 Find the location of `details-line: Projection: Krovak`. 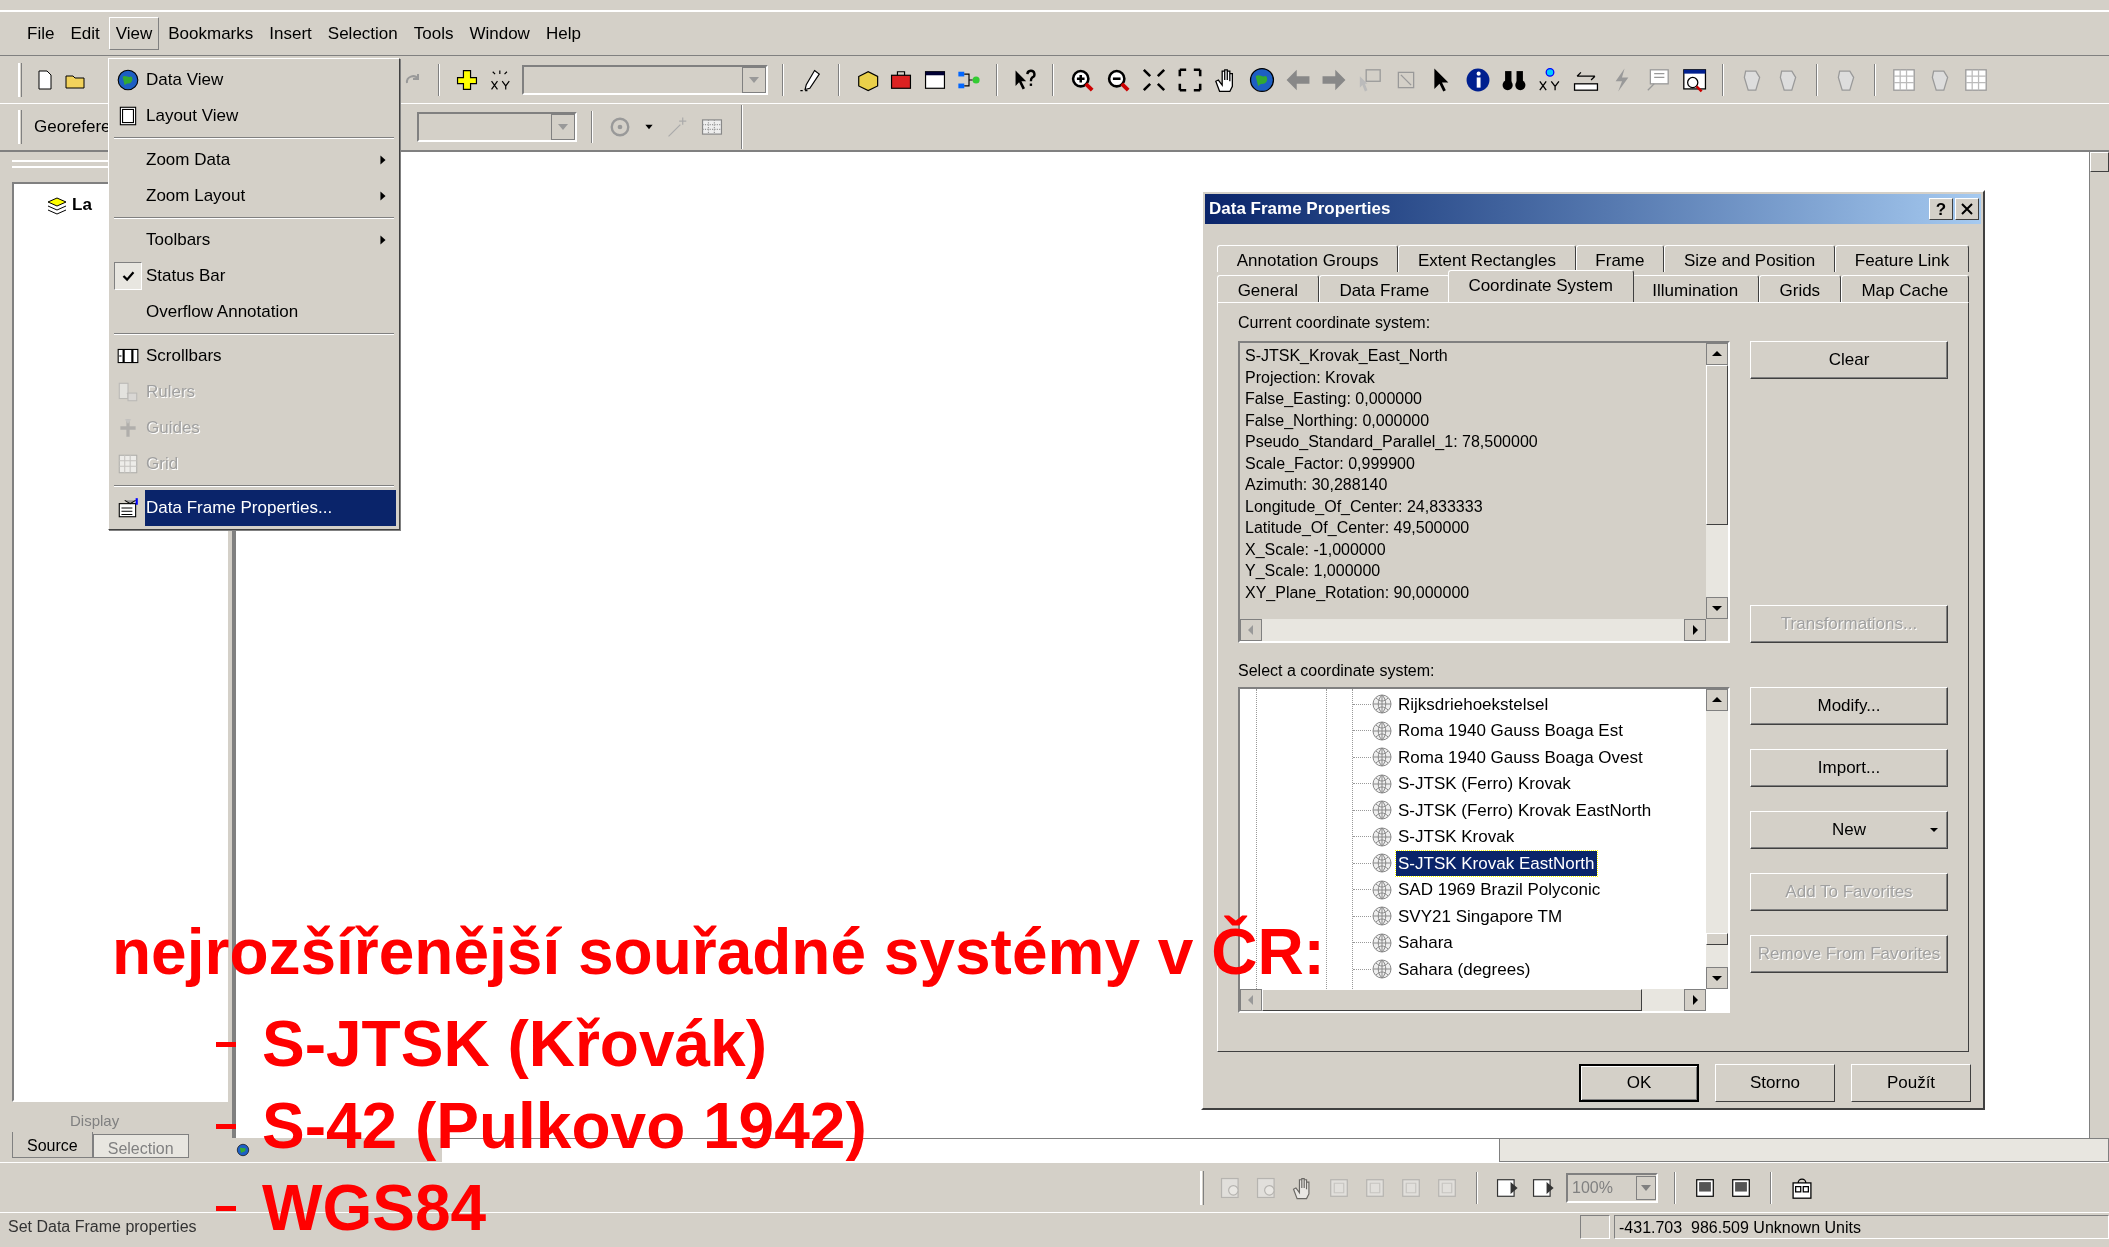

details-line: Projection: Krovak is located at coordinates (1310, 377).